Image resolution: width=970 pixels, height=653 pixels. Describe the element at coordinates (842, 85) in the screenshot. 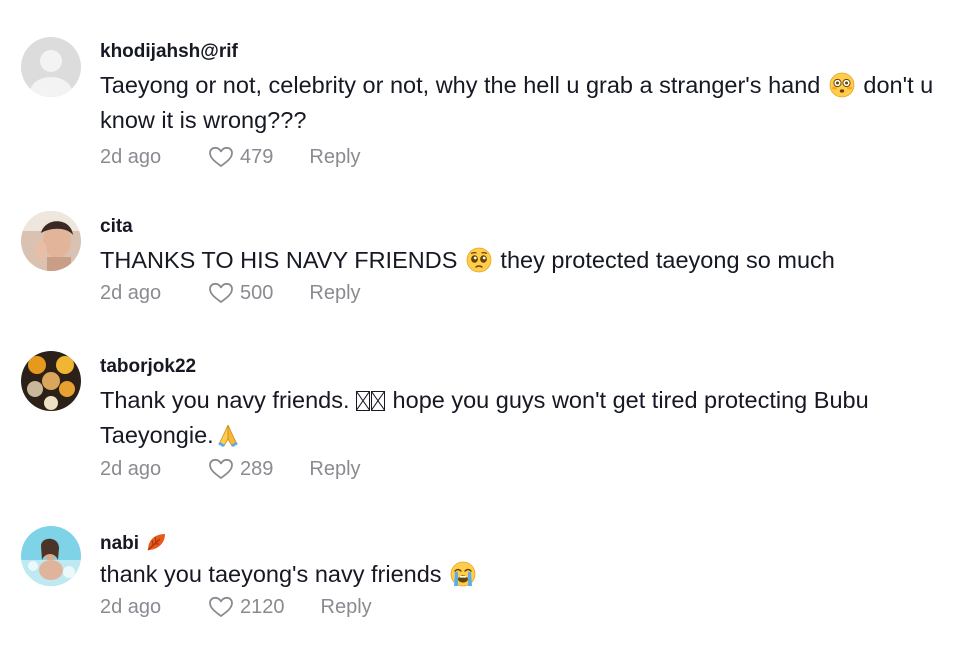

I see `flushed-face-emoji-icon` at that location.